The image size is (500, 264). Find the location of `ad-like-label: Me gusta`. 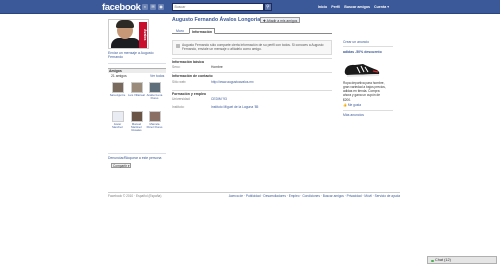

ad-like-label: Me gusta is located at coordinates (354, 105).